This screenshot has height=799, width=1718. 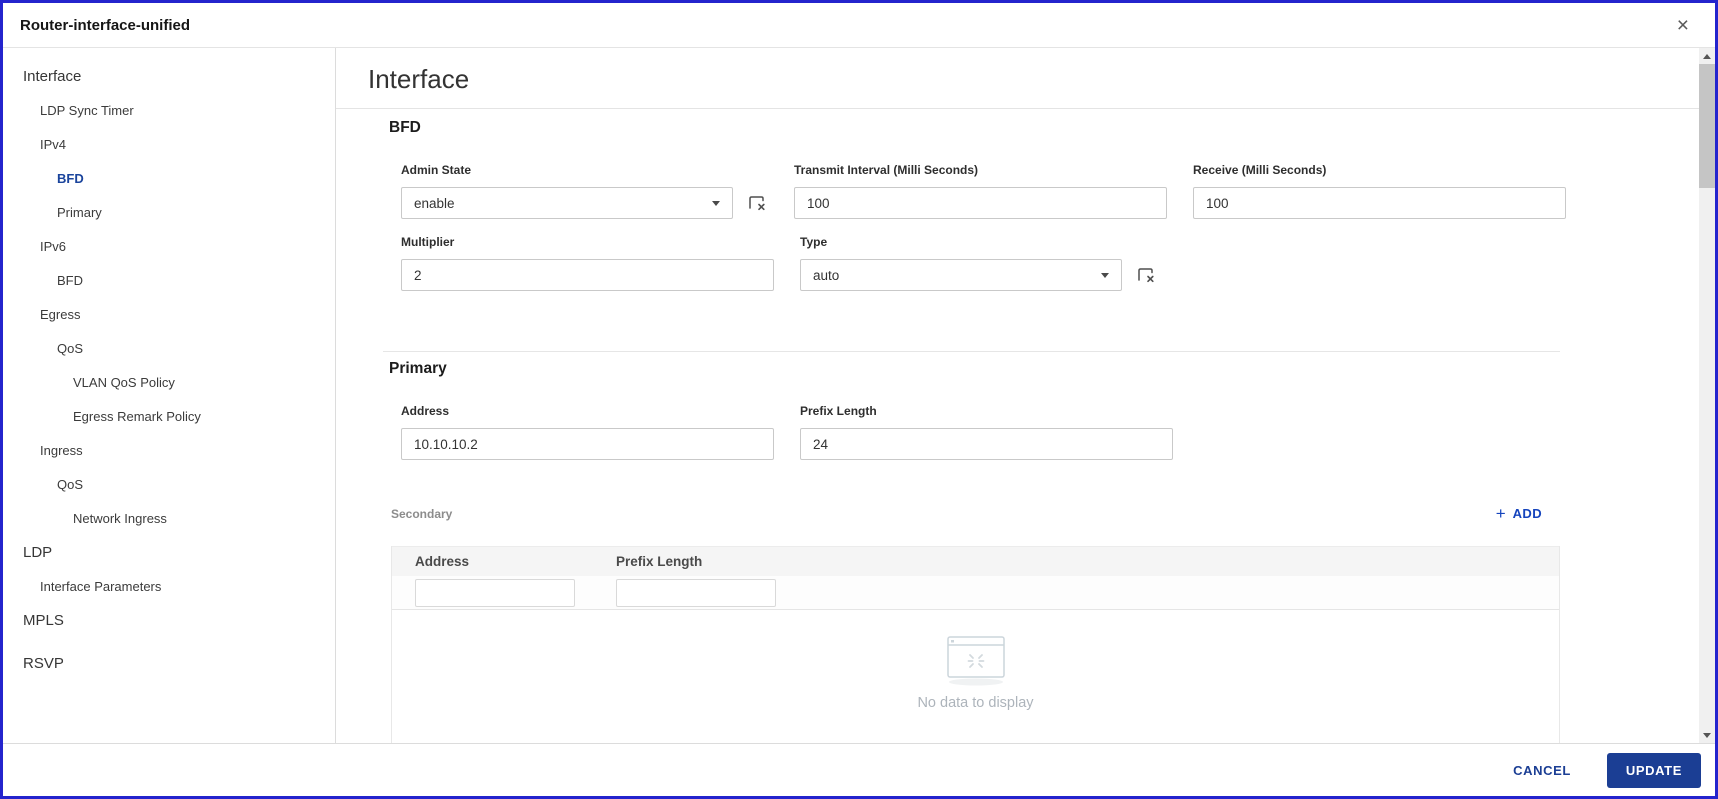 What do you see at coordinates (1707, 395) in the screenshot?
I see `vertical-scrollbar` at bounding box center [1707, 395].